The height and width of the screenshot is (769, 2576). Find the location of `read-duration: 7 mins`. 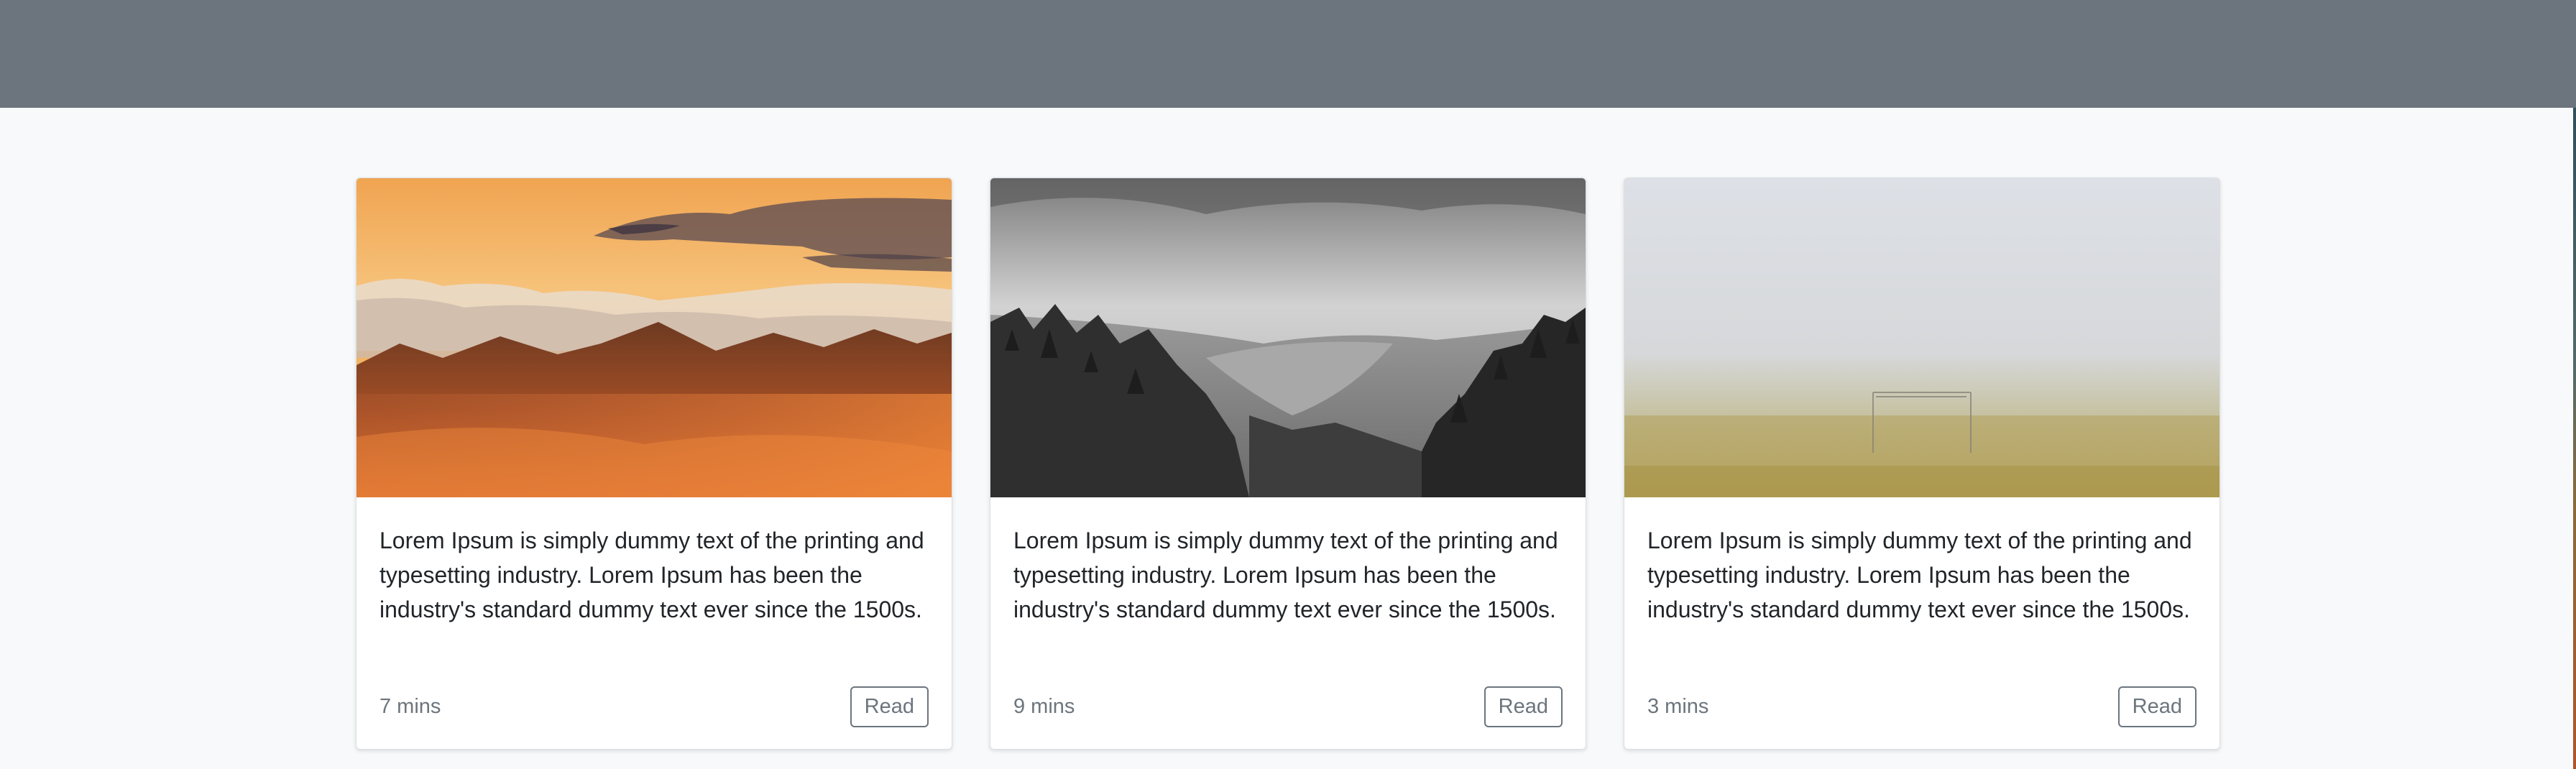

read-duration: 7 mins is located at coordinates (410, 706).